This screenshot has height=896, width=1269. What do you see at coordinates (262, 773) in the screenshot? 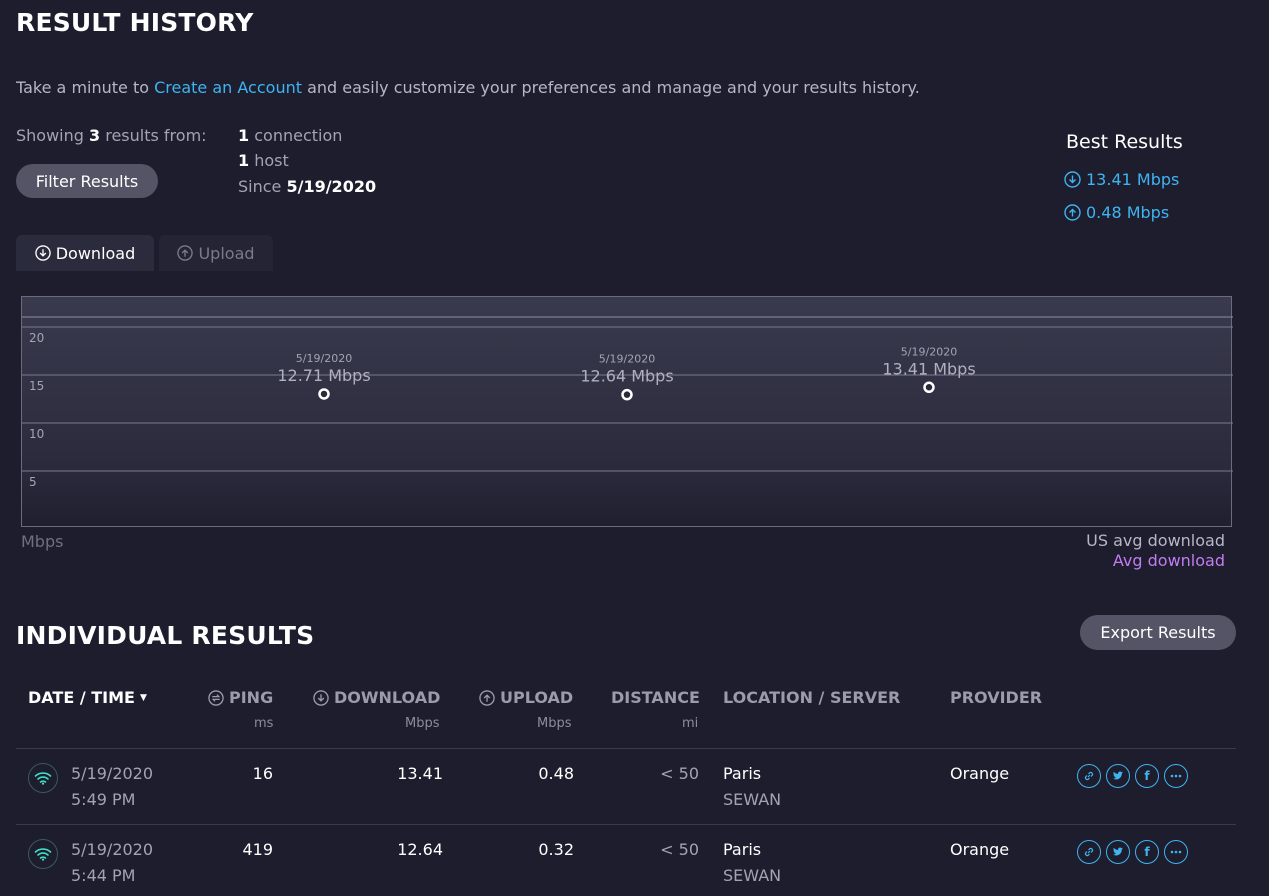
I see `result-ping: 16` at bounding box center [262, 773].